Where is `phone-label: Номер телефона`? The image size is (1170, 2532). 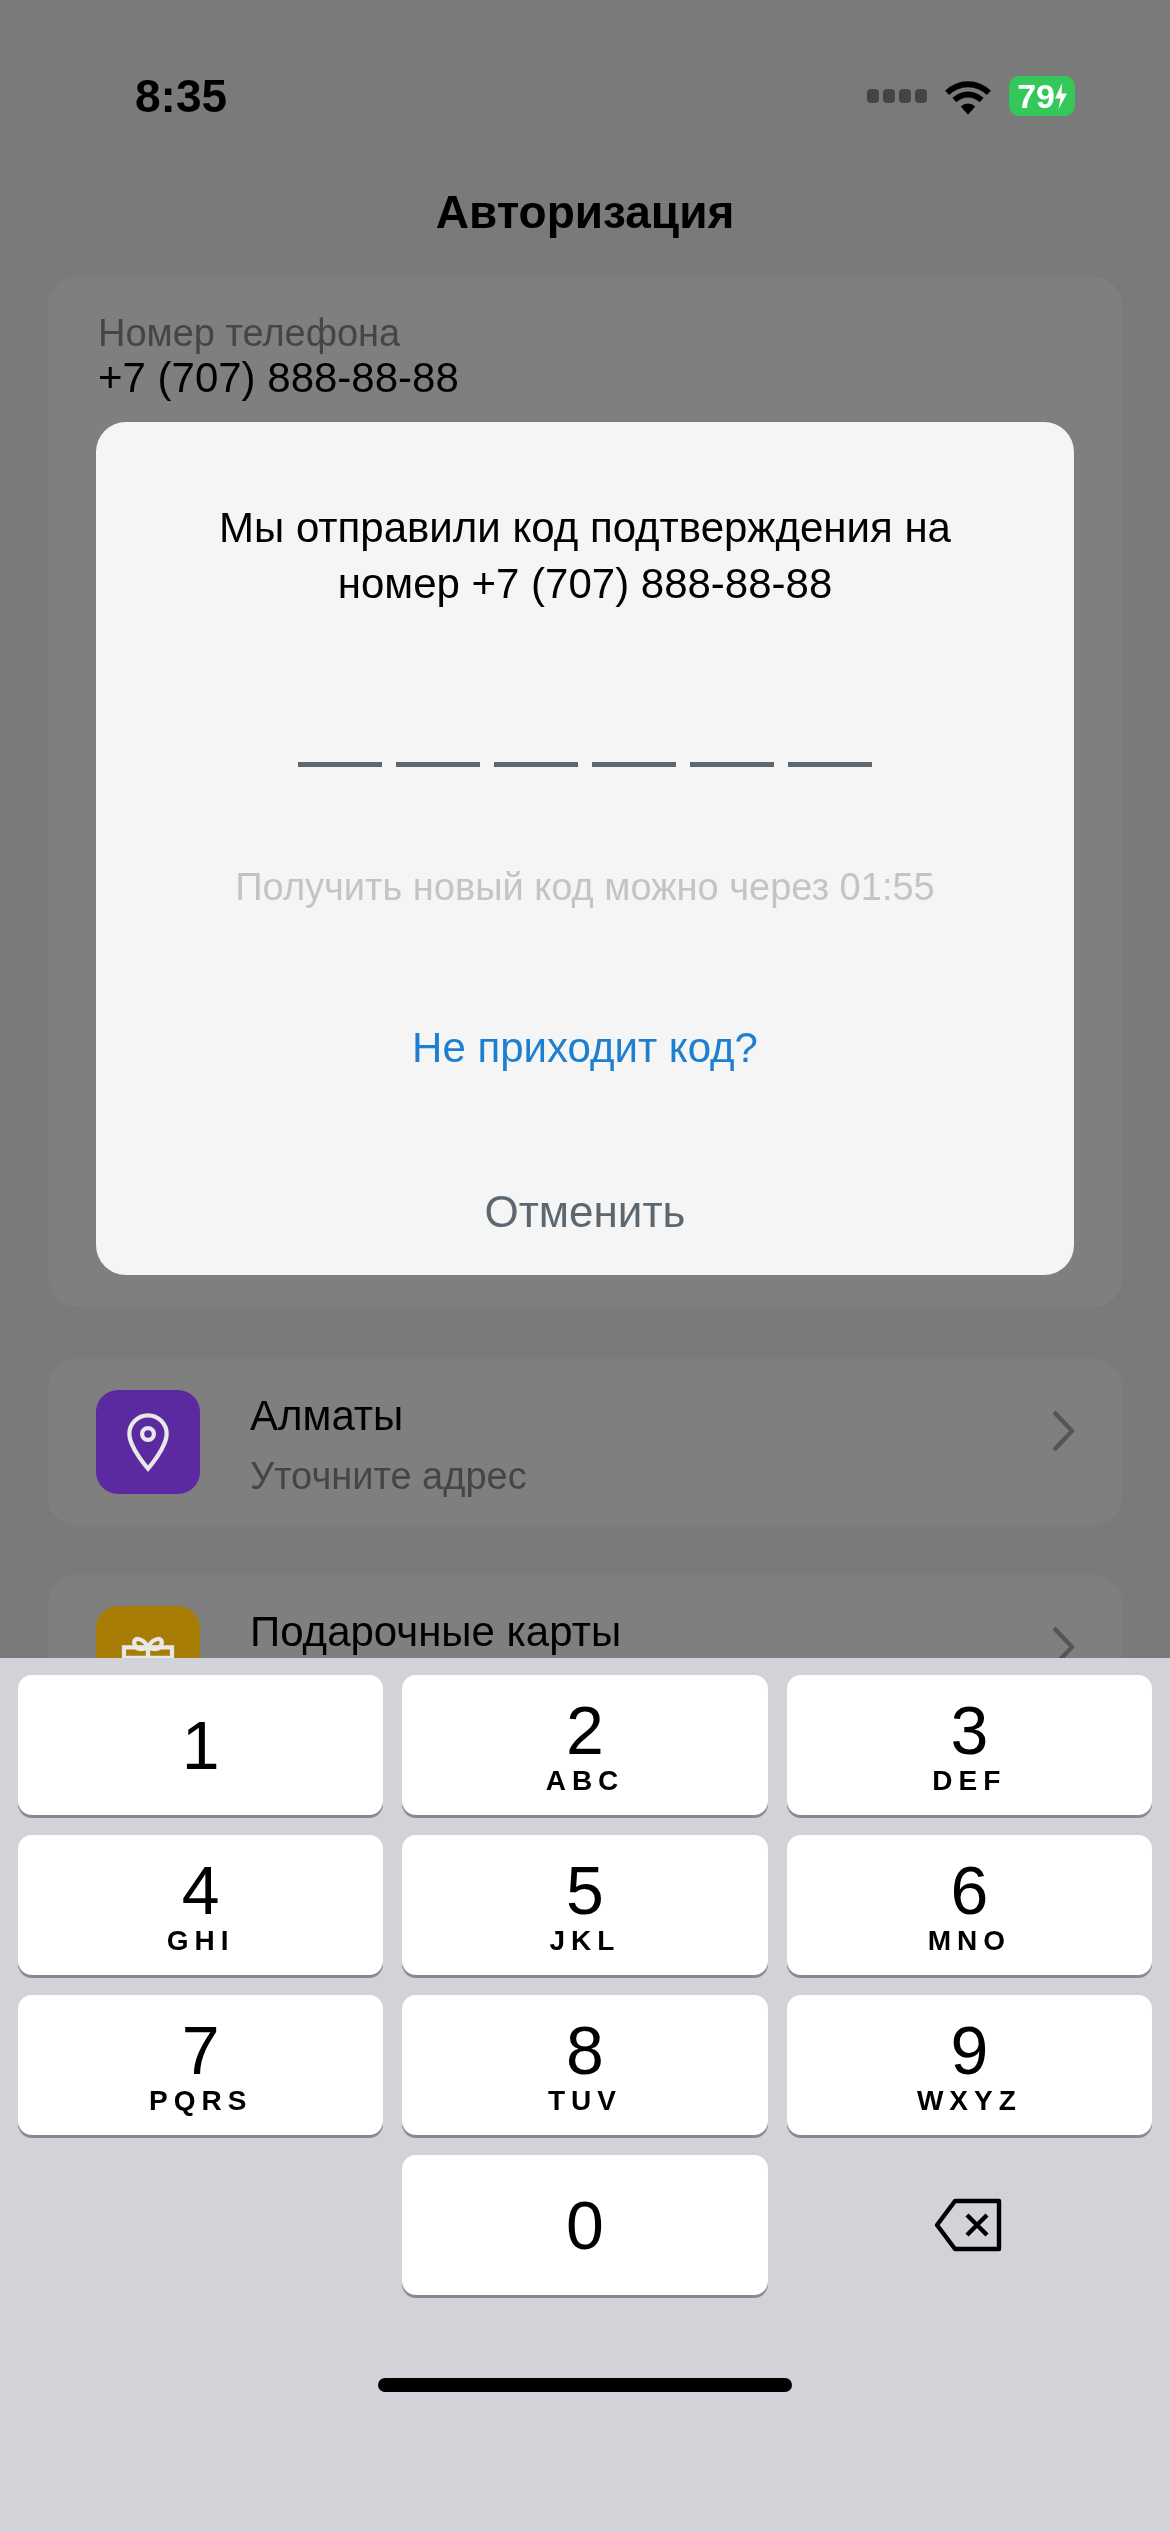 phone-label: Номер телефона is located at coordinates (250, 333).